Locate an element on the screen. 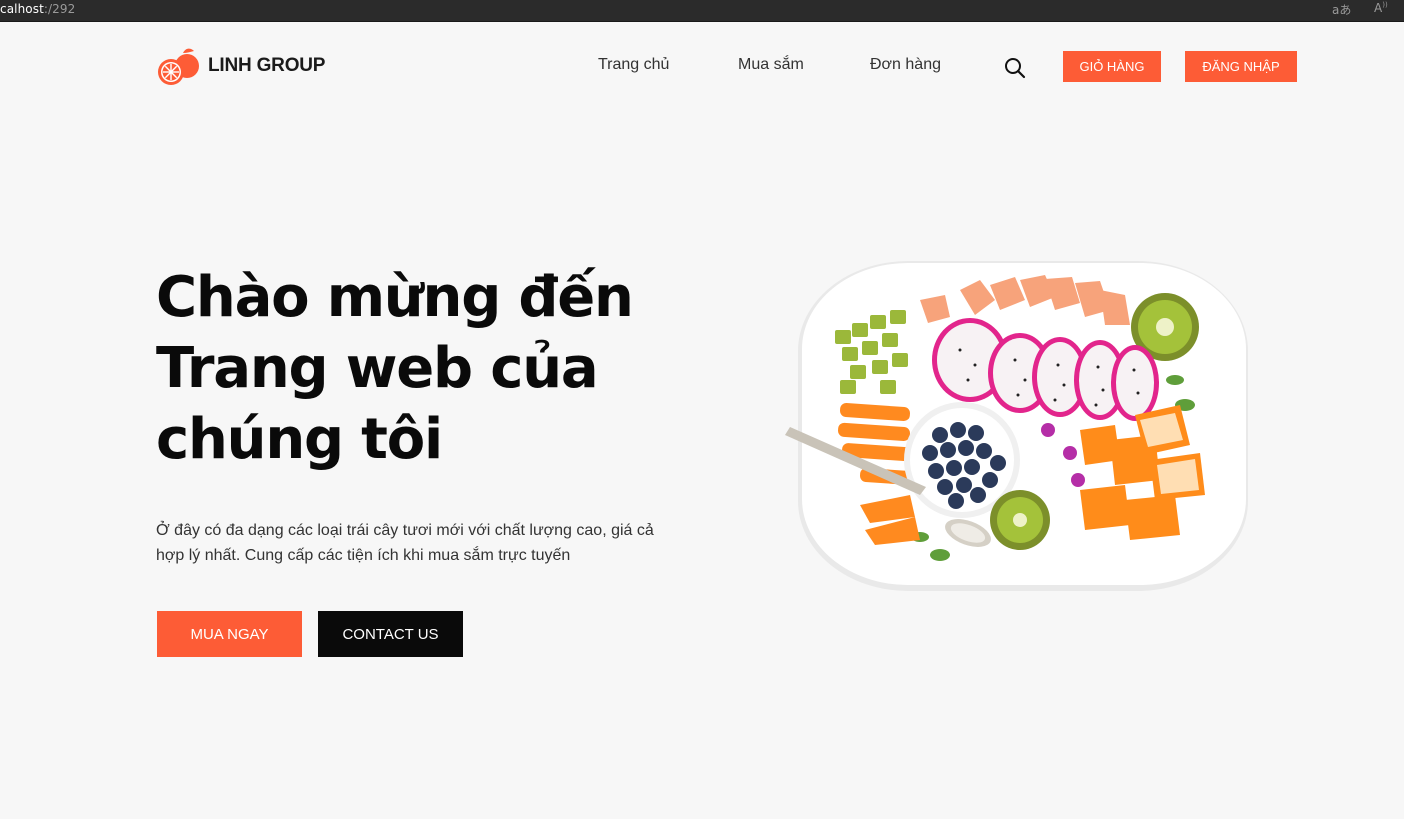 This screenshot has height=819, width=1404. read-aloud-icon: A)) is located at coordinates (1381, 8).